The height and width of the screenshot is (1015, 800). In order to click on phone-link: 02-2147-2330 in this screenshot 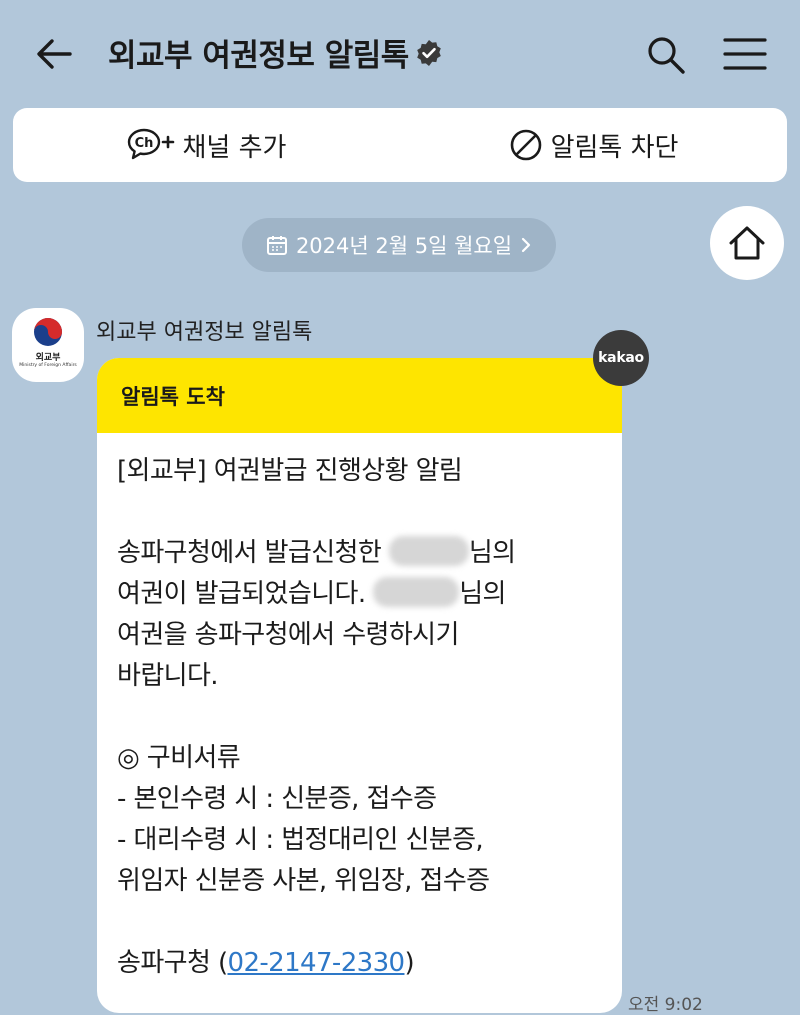, I will do `click(317, 963)`.